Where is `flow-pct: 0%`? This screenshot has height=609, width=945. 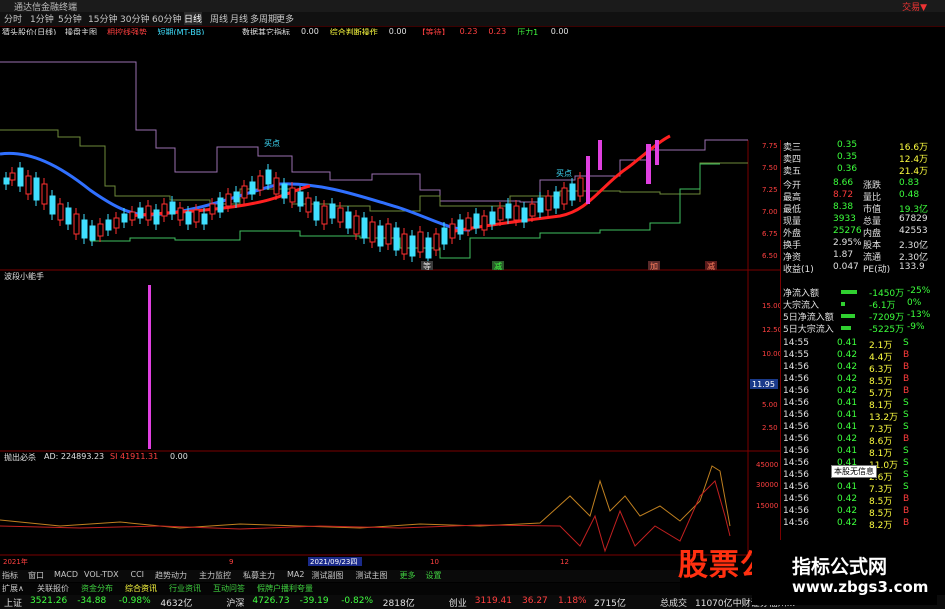
flow-pct: 0% is located at coordinates (914, 303).